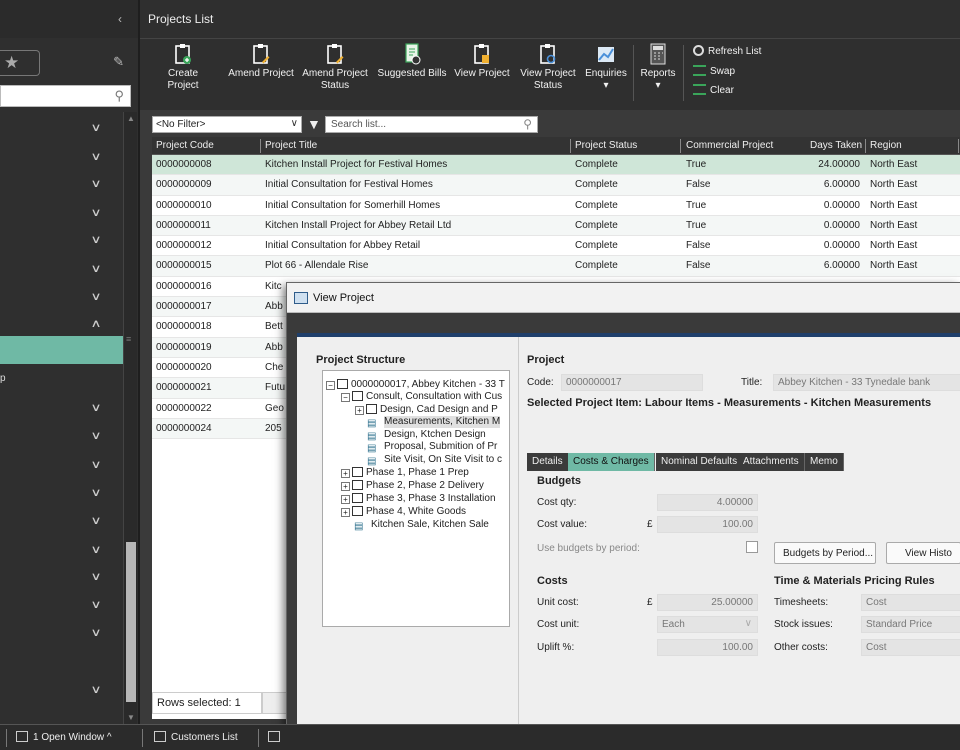 This screenshot has height=750, width=960. Describe the element at coordinates (183, 67) in the screenshot. I see `create-project-button: Create Project` at that location.